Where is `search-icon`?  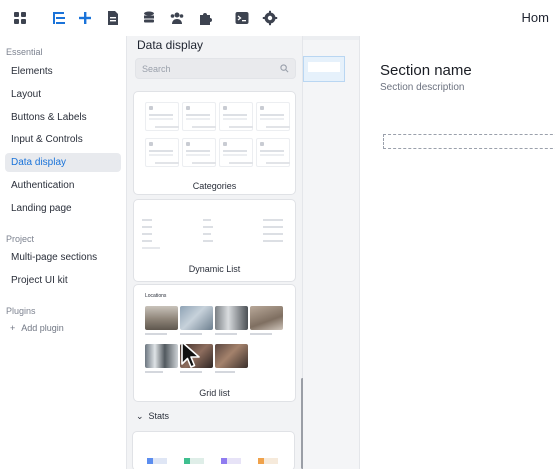 search-icon is located at coordinates (284, 68).